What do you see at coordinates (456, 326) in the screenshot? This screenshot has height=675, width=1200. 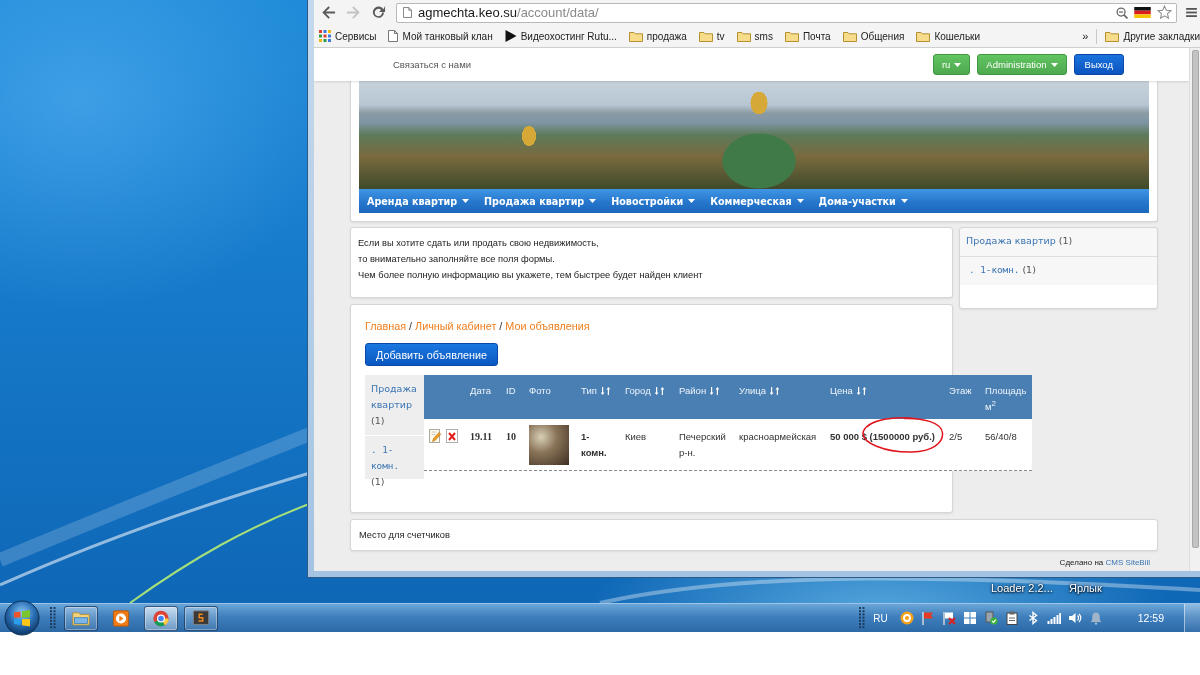 I see `breadcrumb-link: Личный кабинет` at bounding box center [456, 326].